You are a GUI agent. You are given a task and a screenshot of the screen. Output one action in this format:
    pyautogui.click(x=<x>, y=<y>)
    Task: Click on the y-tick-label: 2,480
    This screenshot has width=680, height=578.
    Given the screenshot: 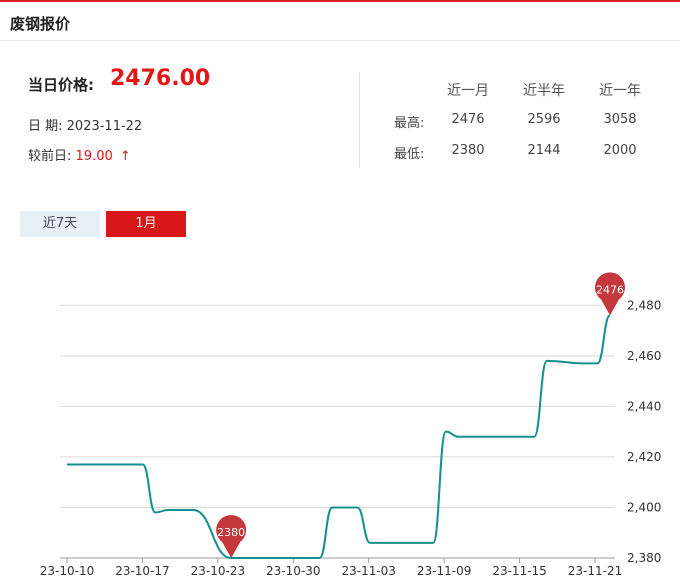 What is the action you would take?
    pyautogui.click(x=644, y=305)
    